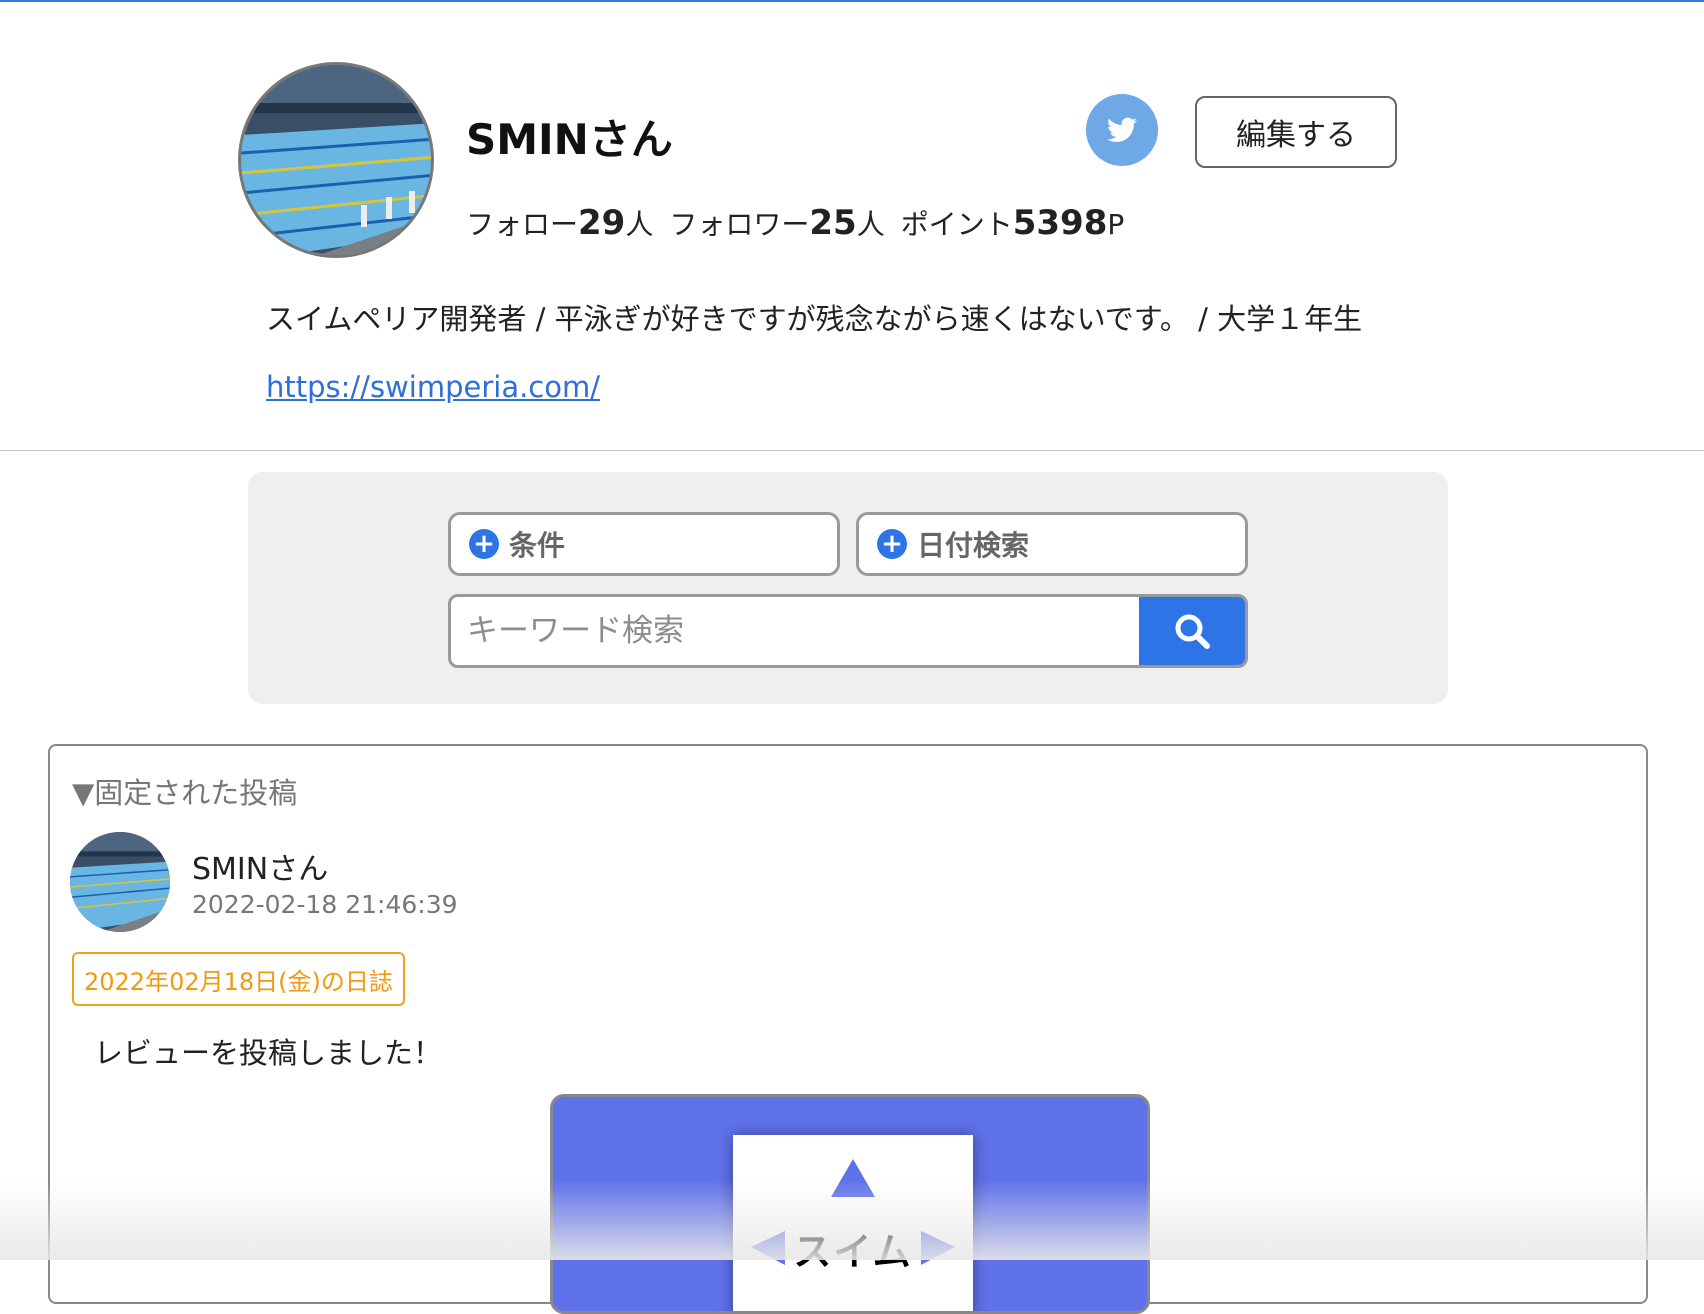  What do you see at coordinates (569, 139) in the screenshot?
I see `profile-name: SMINさん` at bounding box center [569, 139].